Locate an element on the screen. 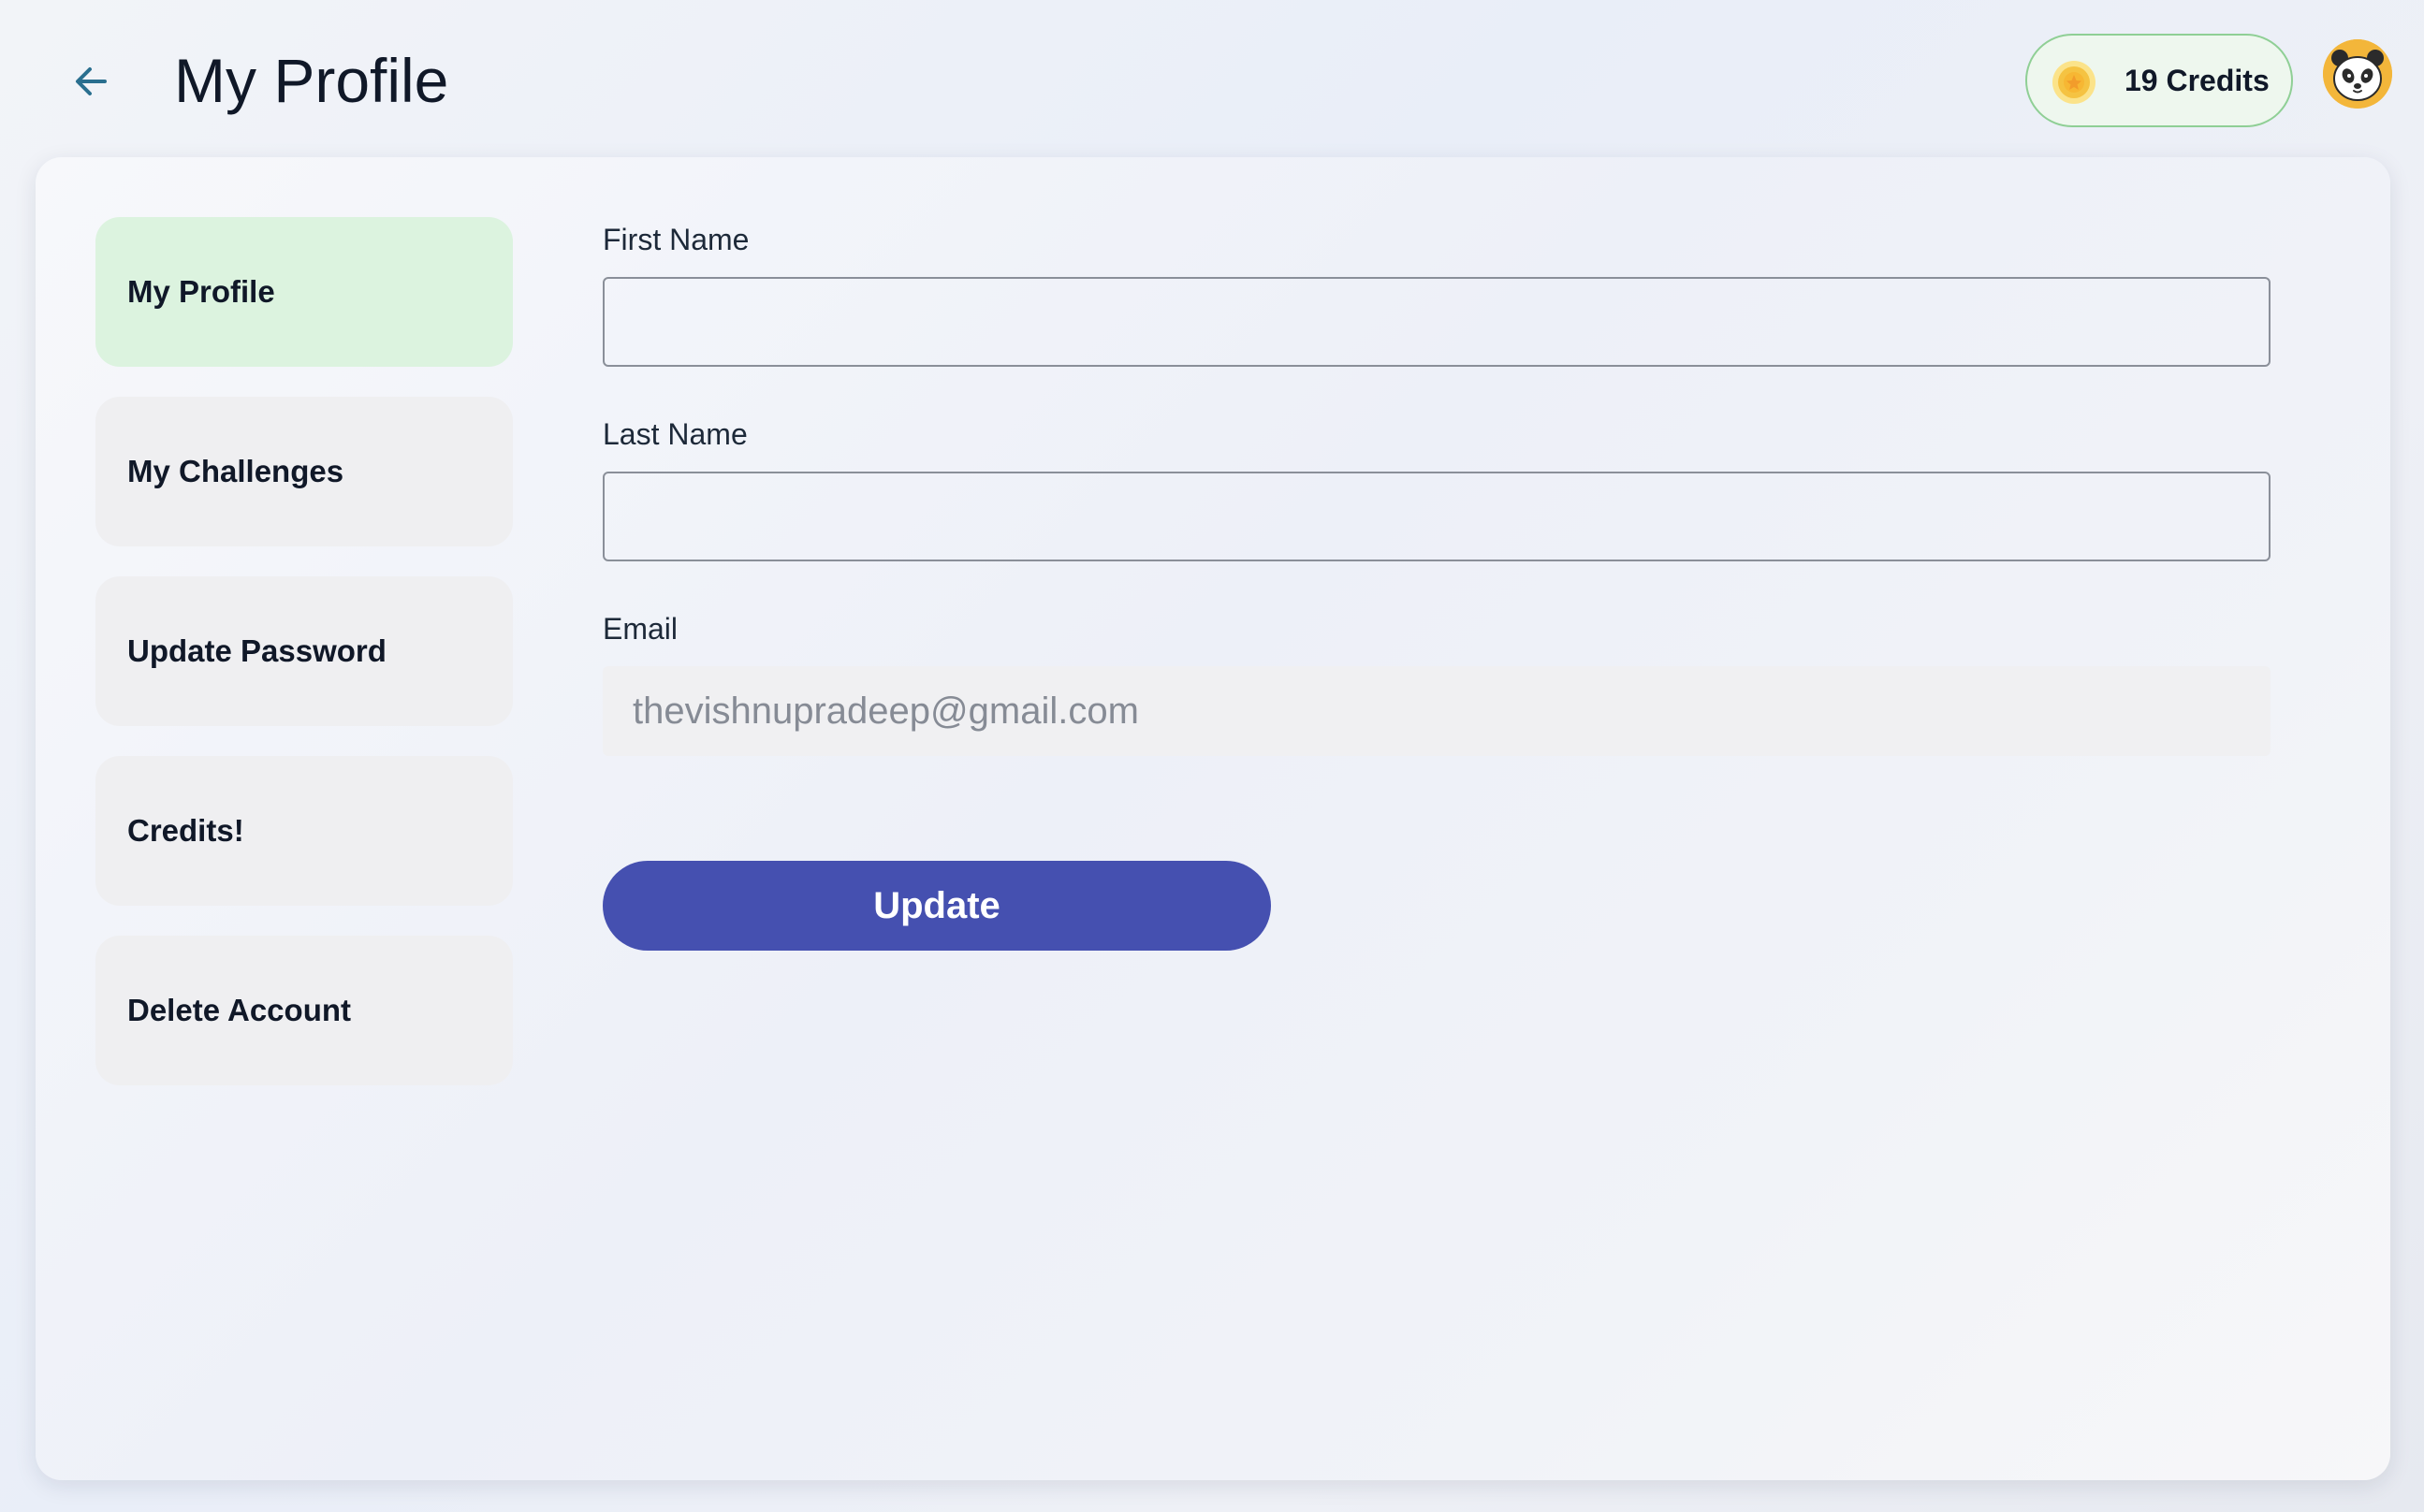  email-field: thevishnupradeep@gmail.com is located at coordinates (1437, 711).